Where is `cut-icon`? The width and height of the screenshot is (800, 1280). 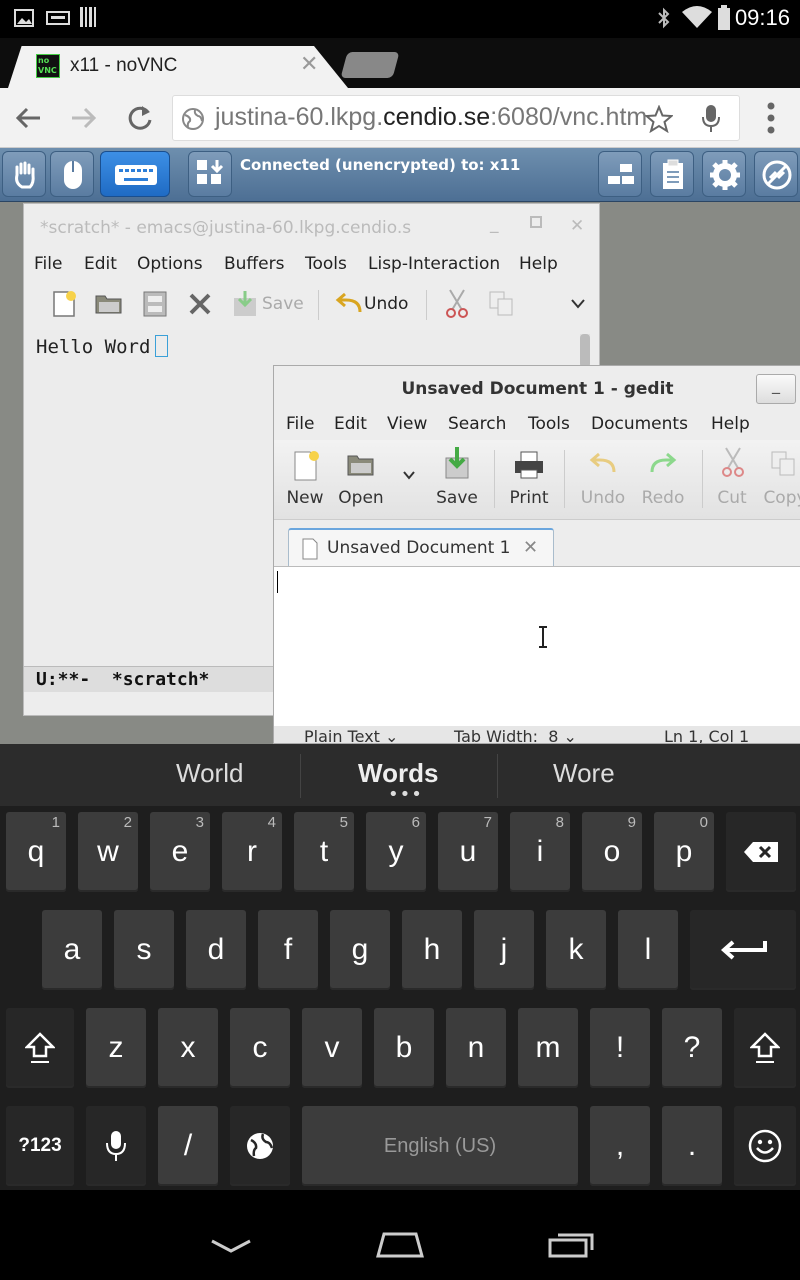
cut-icon is located at coordinates (457, 304).